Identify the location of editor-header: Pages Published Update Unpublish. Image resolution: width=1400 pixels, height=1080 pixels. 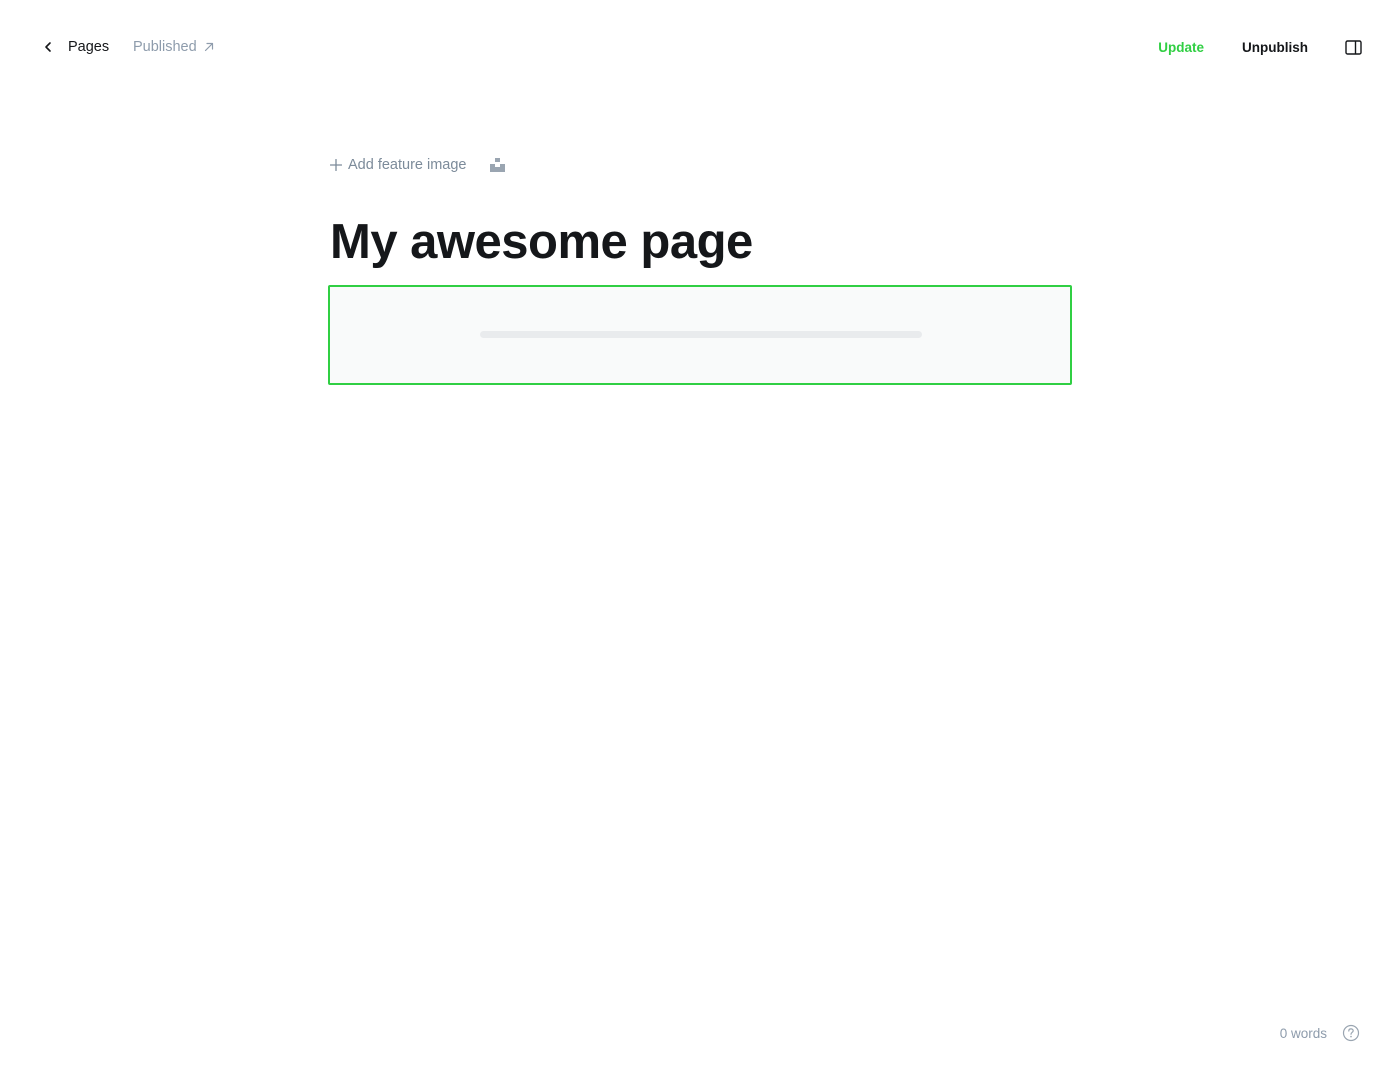
(700, 47).